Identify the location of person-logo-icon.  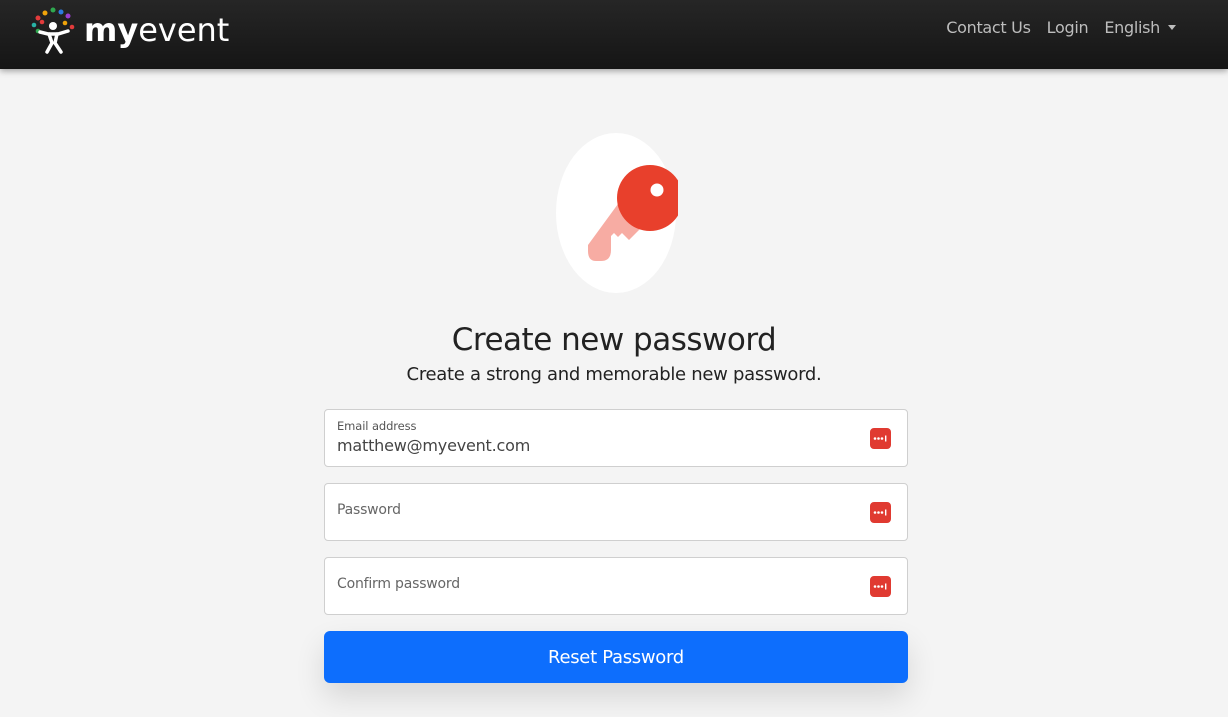
(53, 30).